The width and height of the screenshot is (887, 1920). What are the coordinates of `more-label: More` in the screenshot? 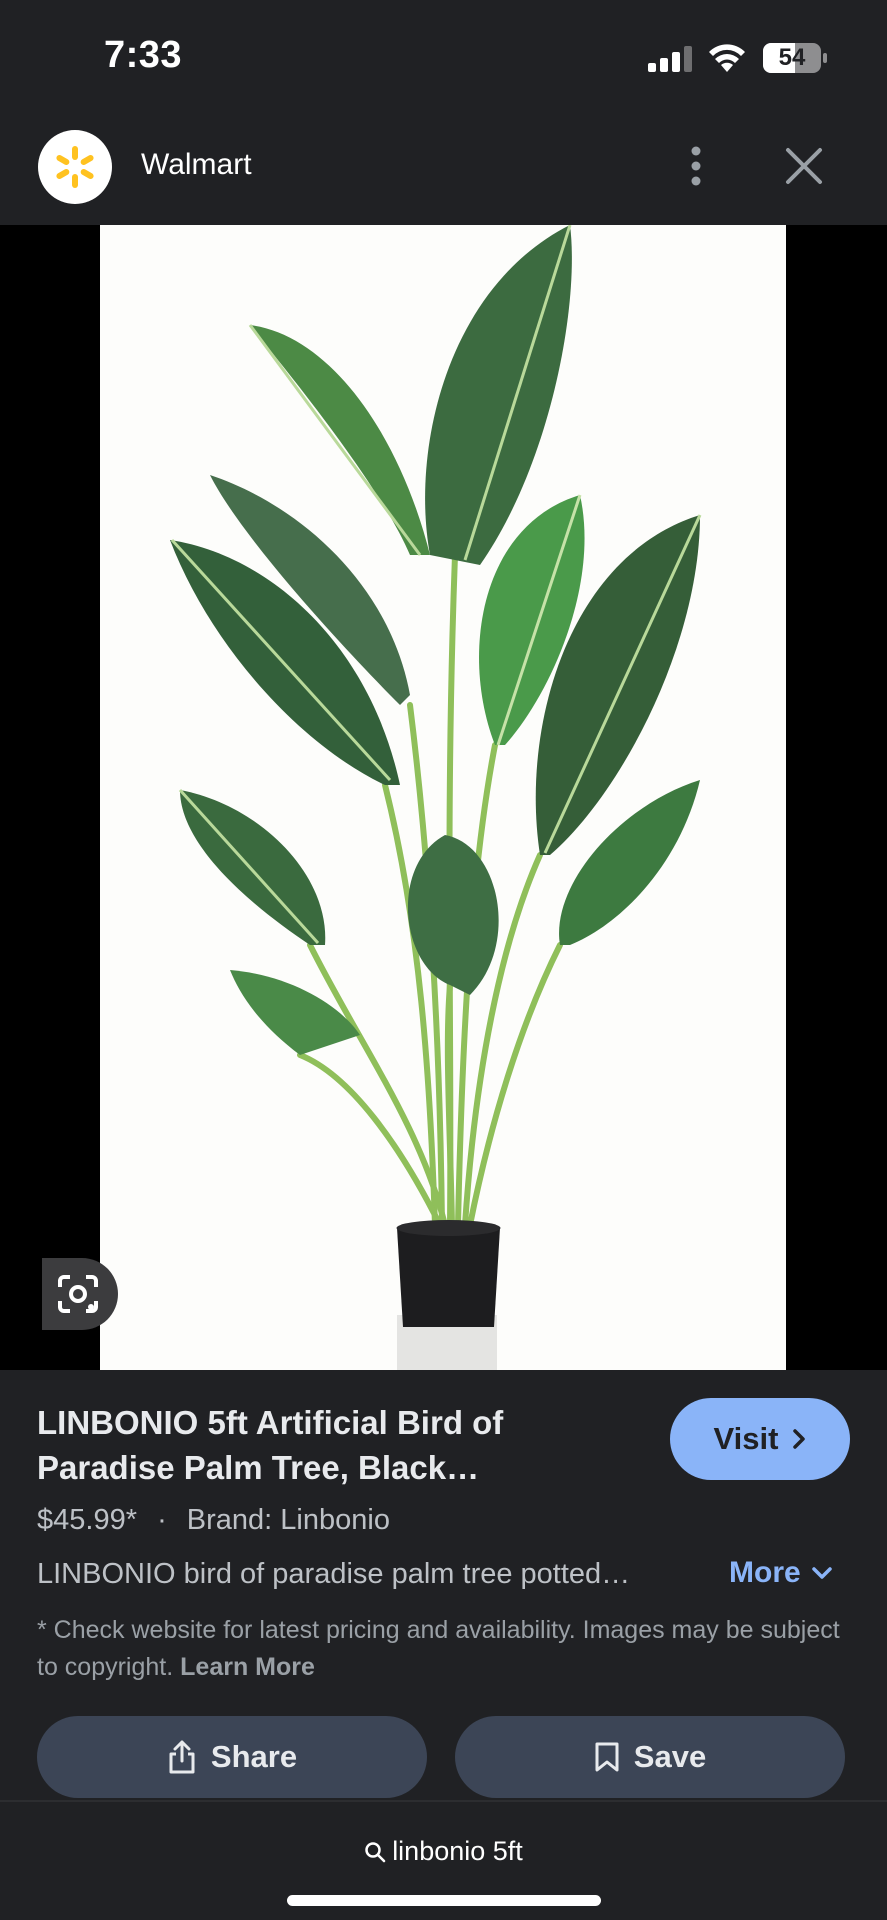 It's located at (765, 1572).